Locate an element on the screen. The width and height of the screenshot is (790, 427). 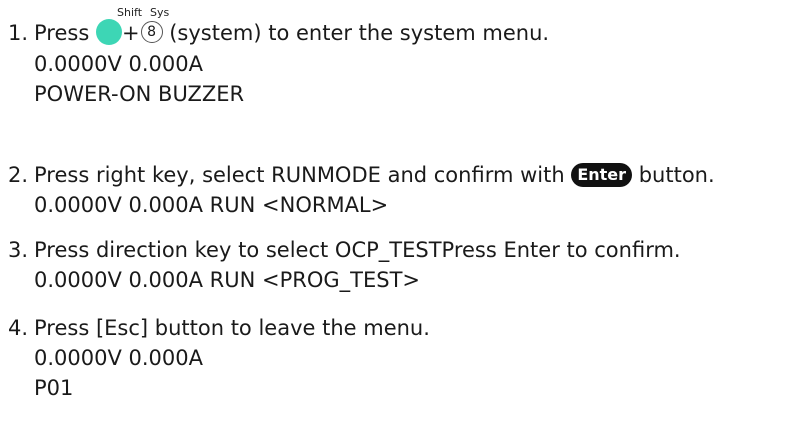
enter-key-icon: Enter is located at coordinates (602, 175).